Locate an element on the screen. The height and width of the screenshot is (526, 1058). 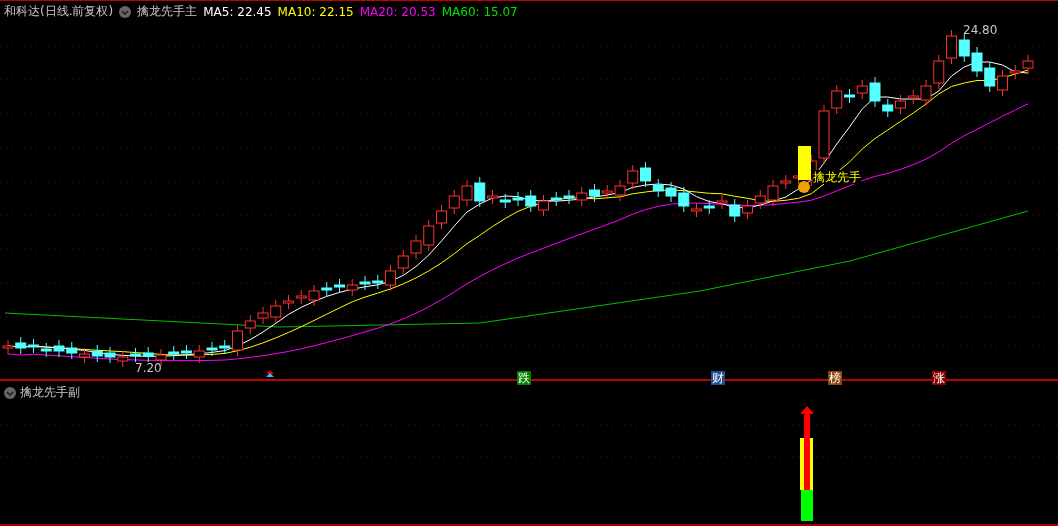
moving-average-reading: MA60: 15.07 is located at coordinates (479, 11).